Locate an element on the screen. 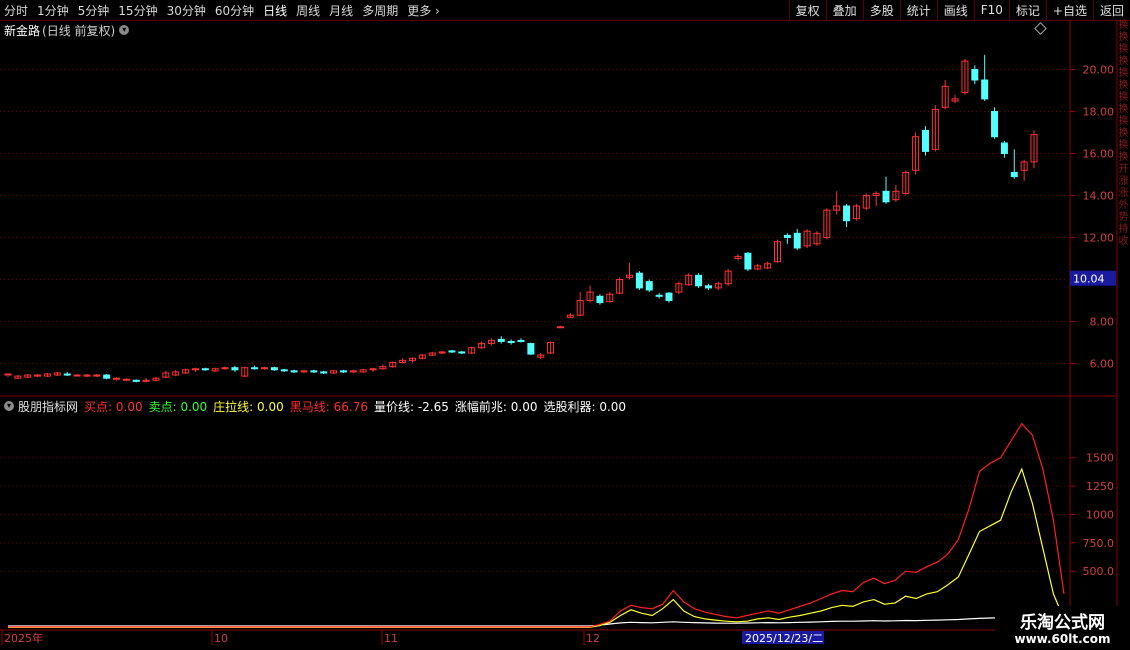  indicator-line-white is located at coordinates (536, 621).